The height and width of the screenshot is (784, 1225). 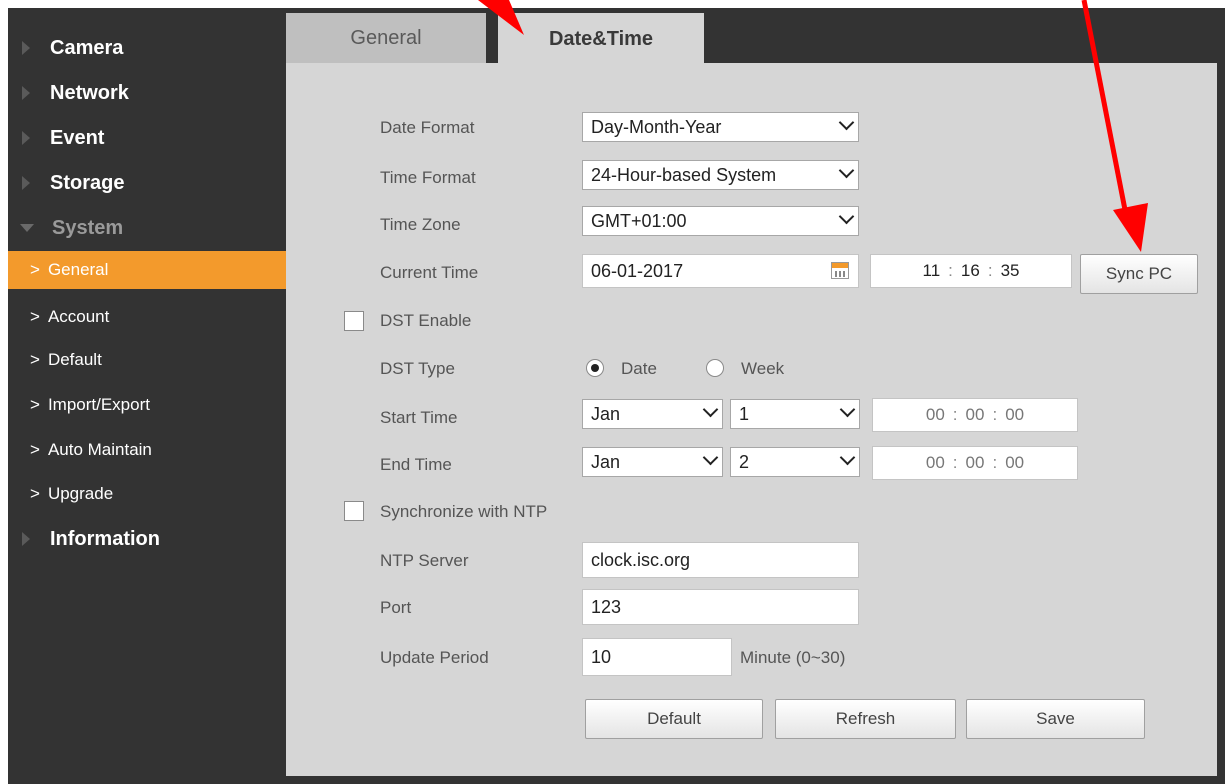 I want to click on start-month-select: Jan, so click(x=652, y=414).